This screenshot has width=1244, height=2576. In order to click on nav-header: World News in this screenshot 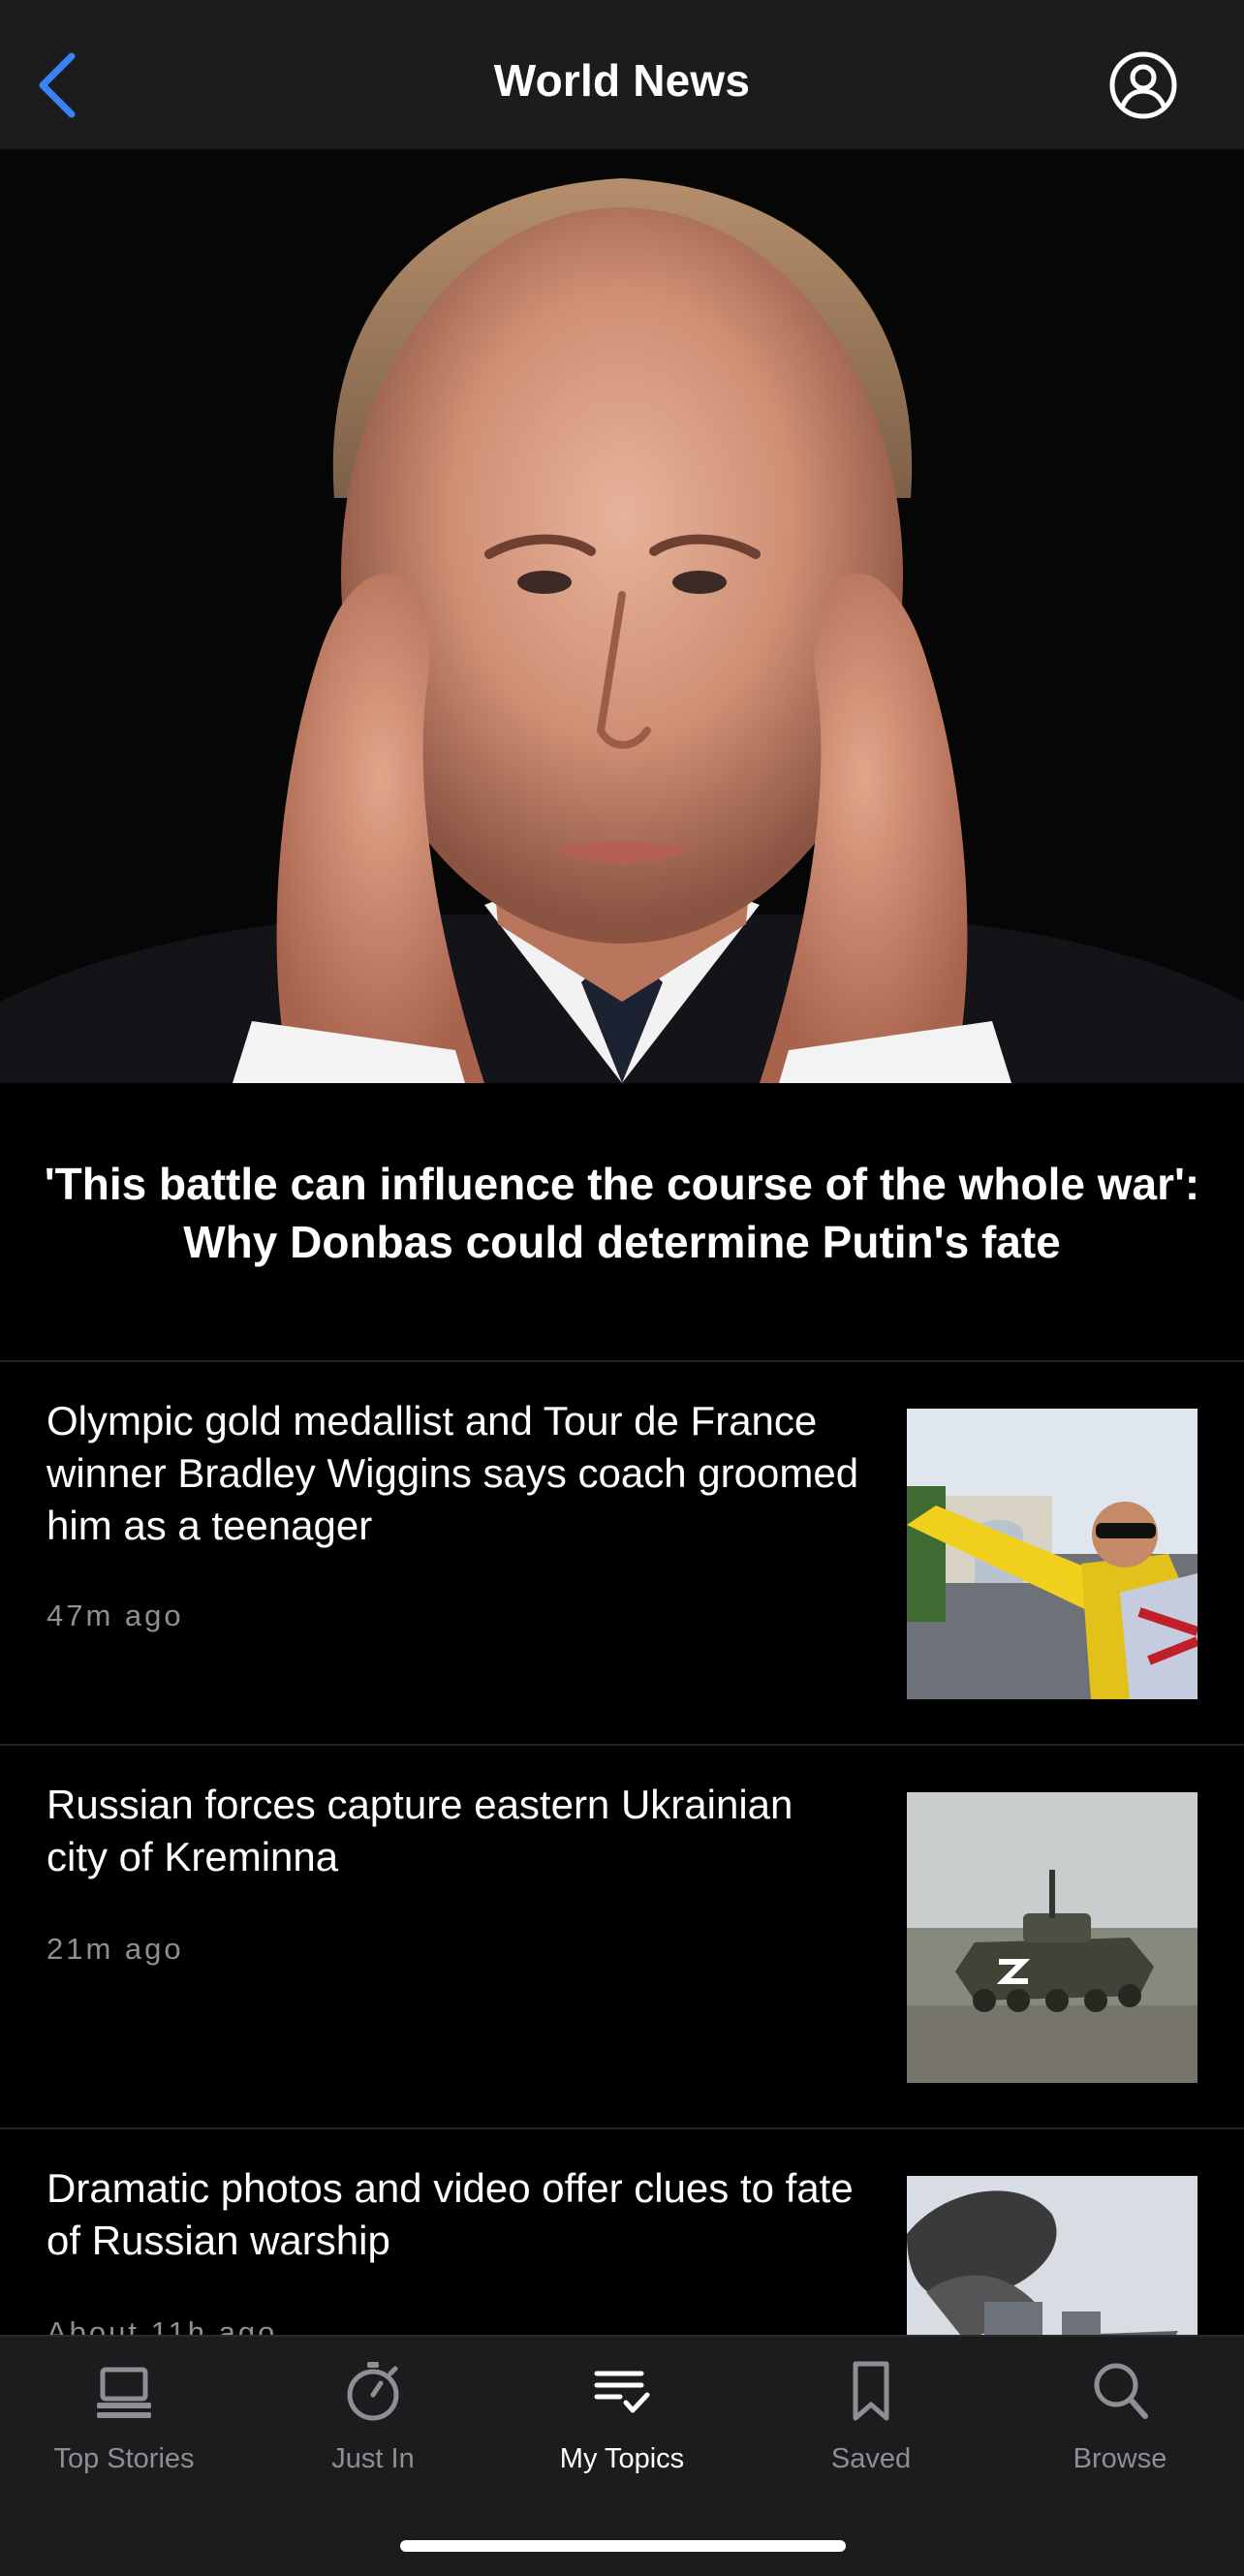, I will do `click(622, 74)`.